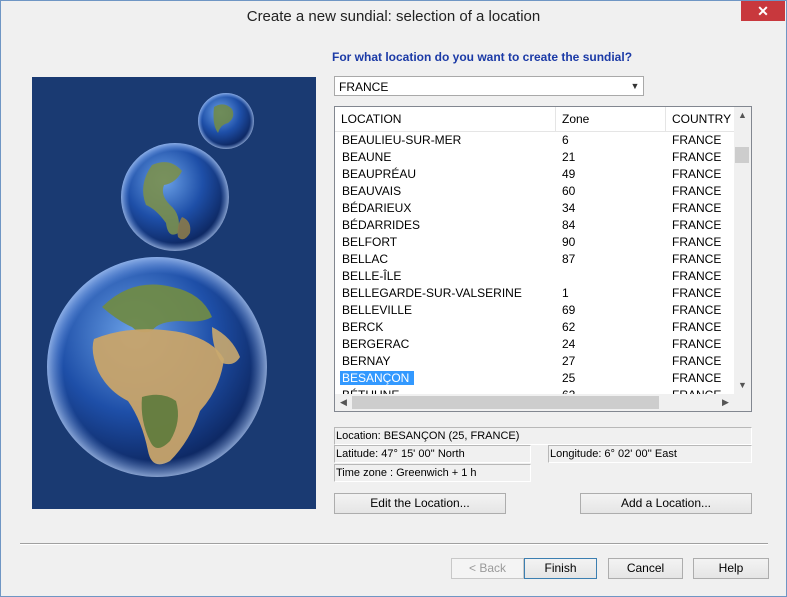 The image size is (787, 597). Describe the element at coordinates (565, 140) in the screenshot. I see `zone-cell: 6` at that location.